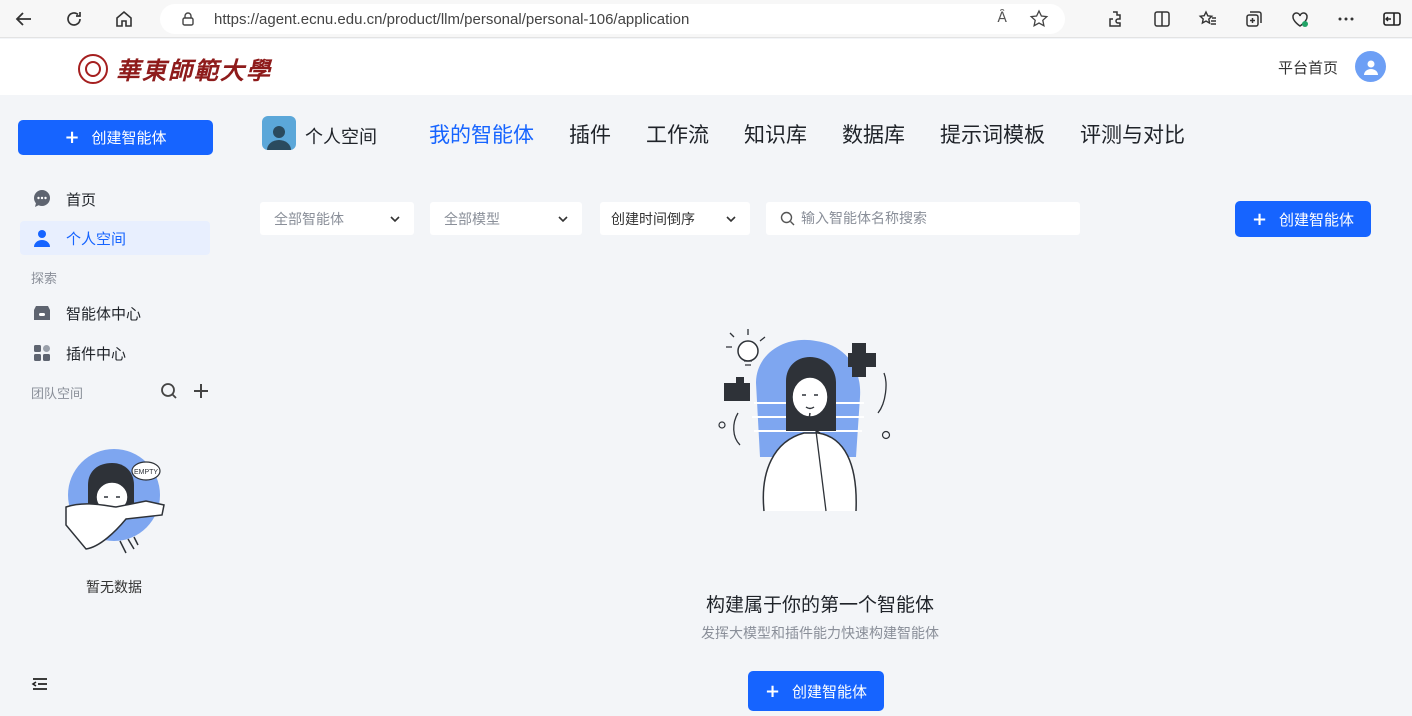 This screenshot has height=716, width=1412. I want to click on empty-agents-illustration, so click(804, 420).